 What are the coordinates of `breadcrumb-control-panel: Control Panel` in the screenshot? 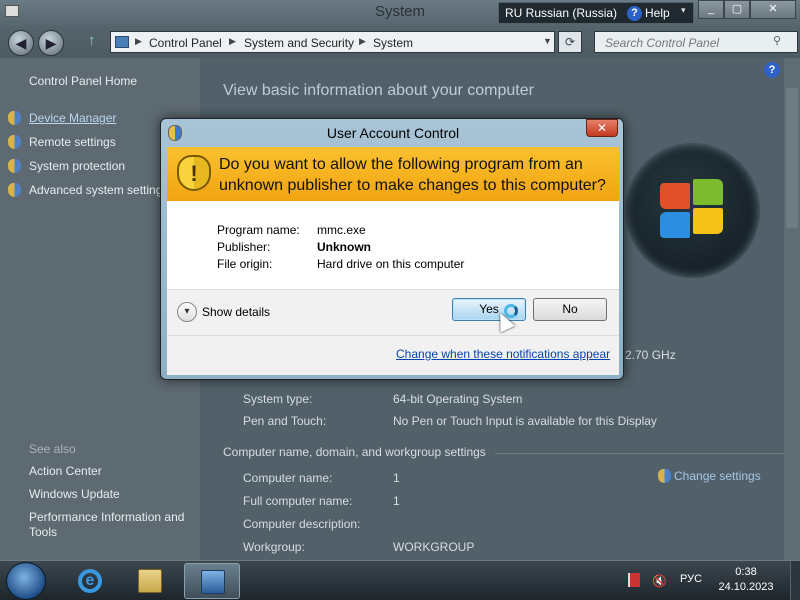 It's located at (185, 43).